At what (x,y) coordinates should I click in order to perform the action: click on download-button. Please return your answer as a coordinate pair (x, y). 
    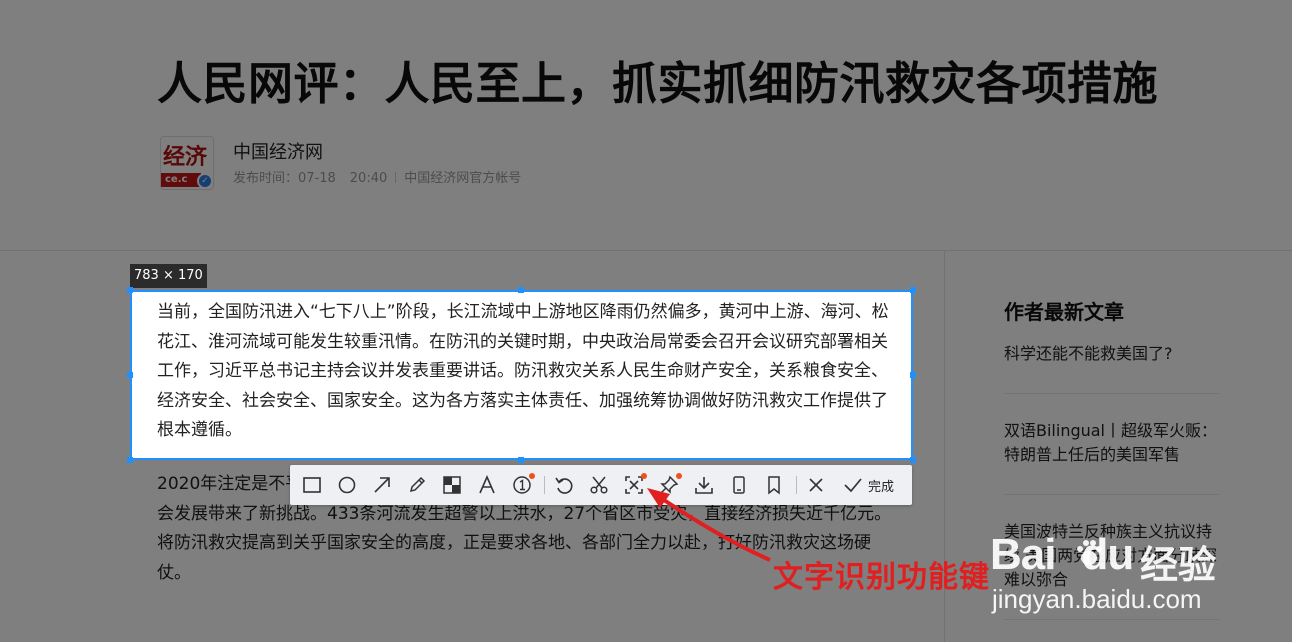
    Looking at the image, I should click on (704, 485).